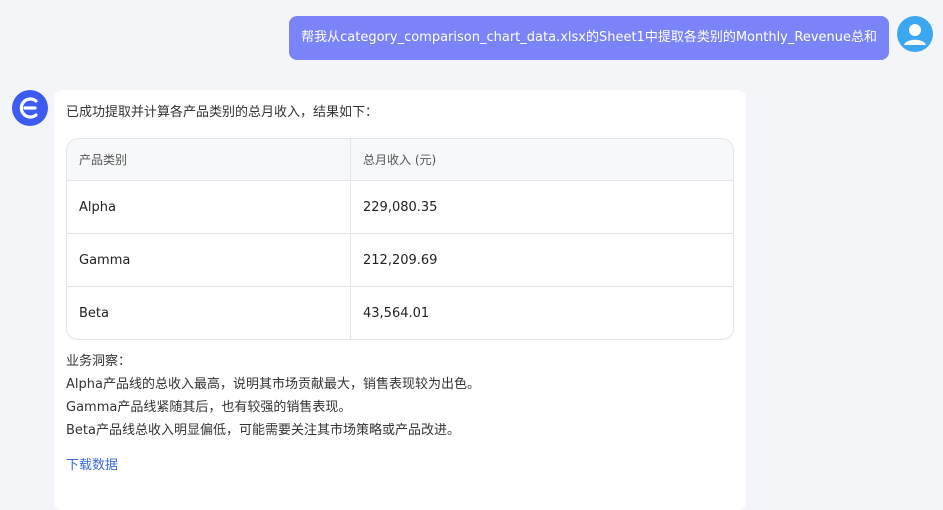 This screenshot has height=510, width=943. I want to click on header-category: 产品类别, so click(209, 160).